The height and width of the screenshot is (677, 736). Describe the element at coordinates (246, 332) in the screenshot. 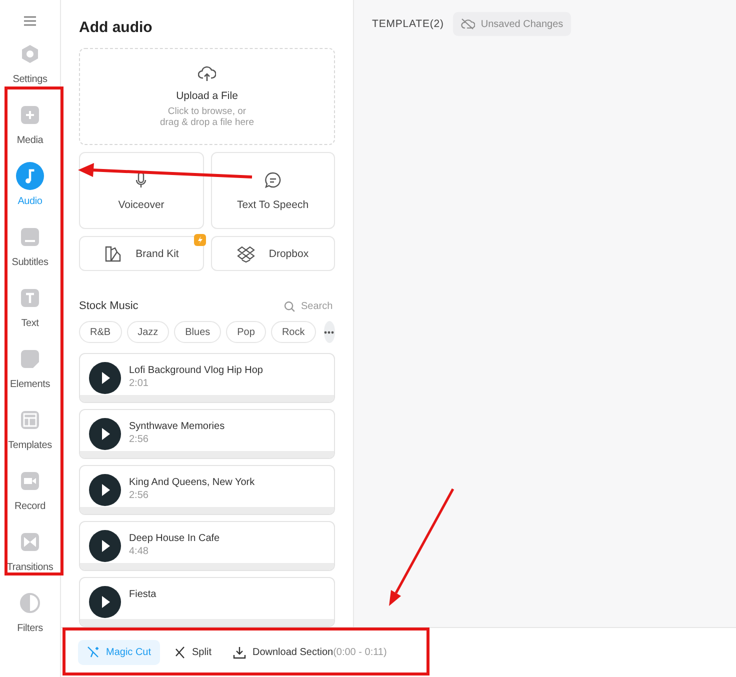

I see `genre-chip: Pop` at that location.